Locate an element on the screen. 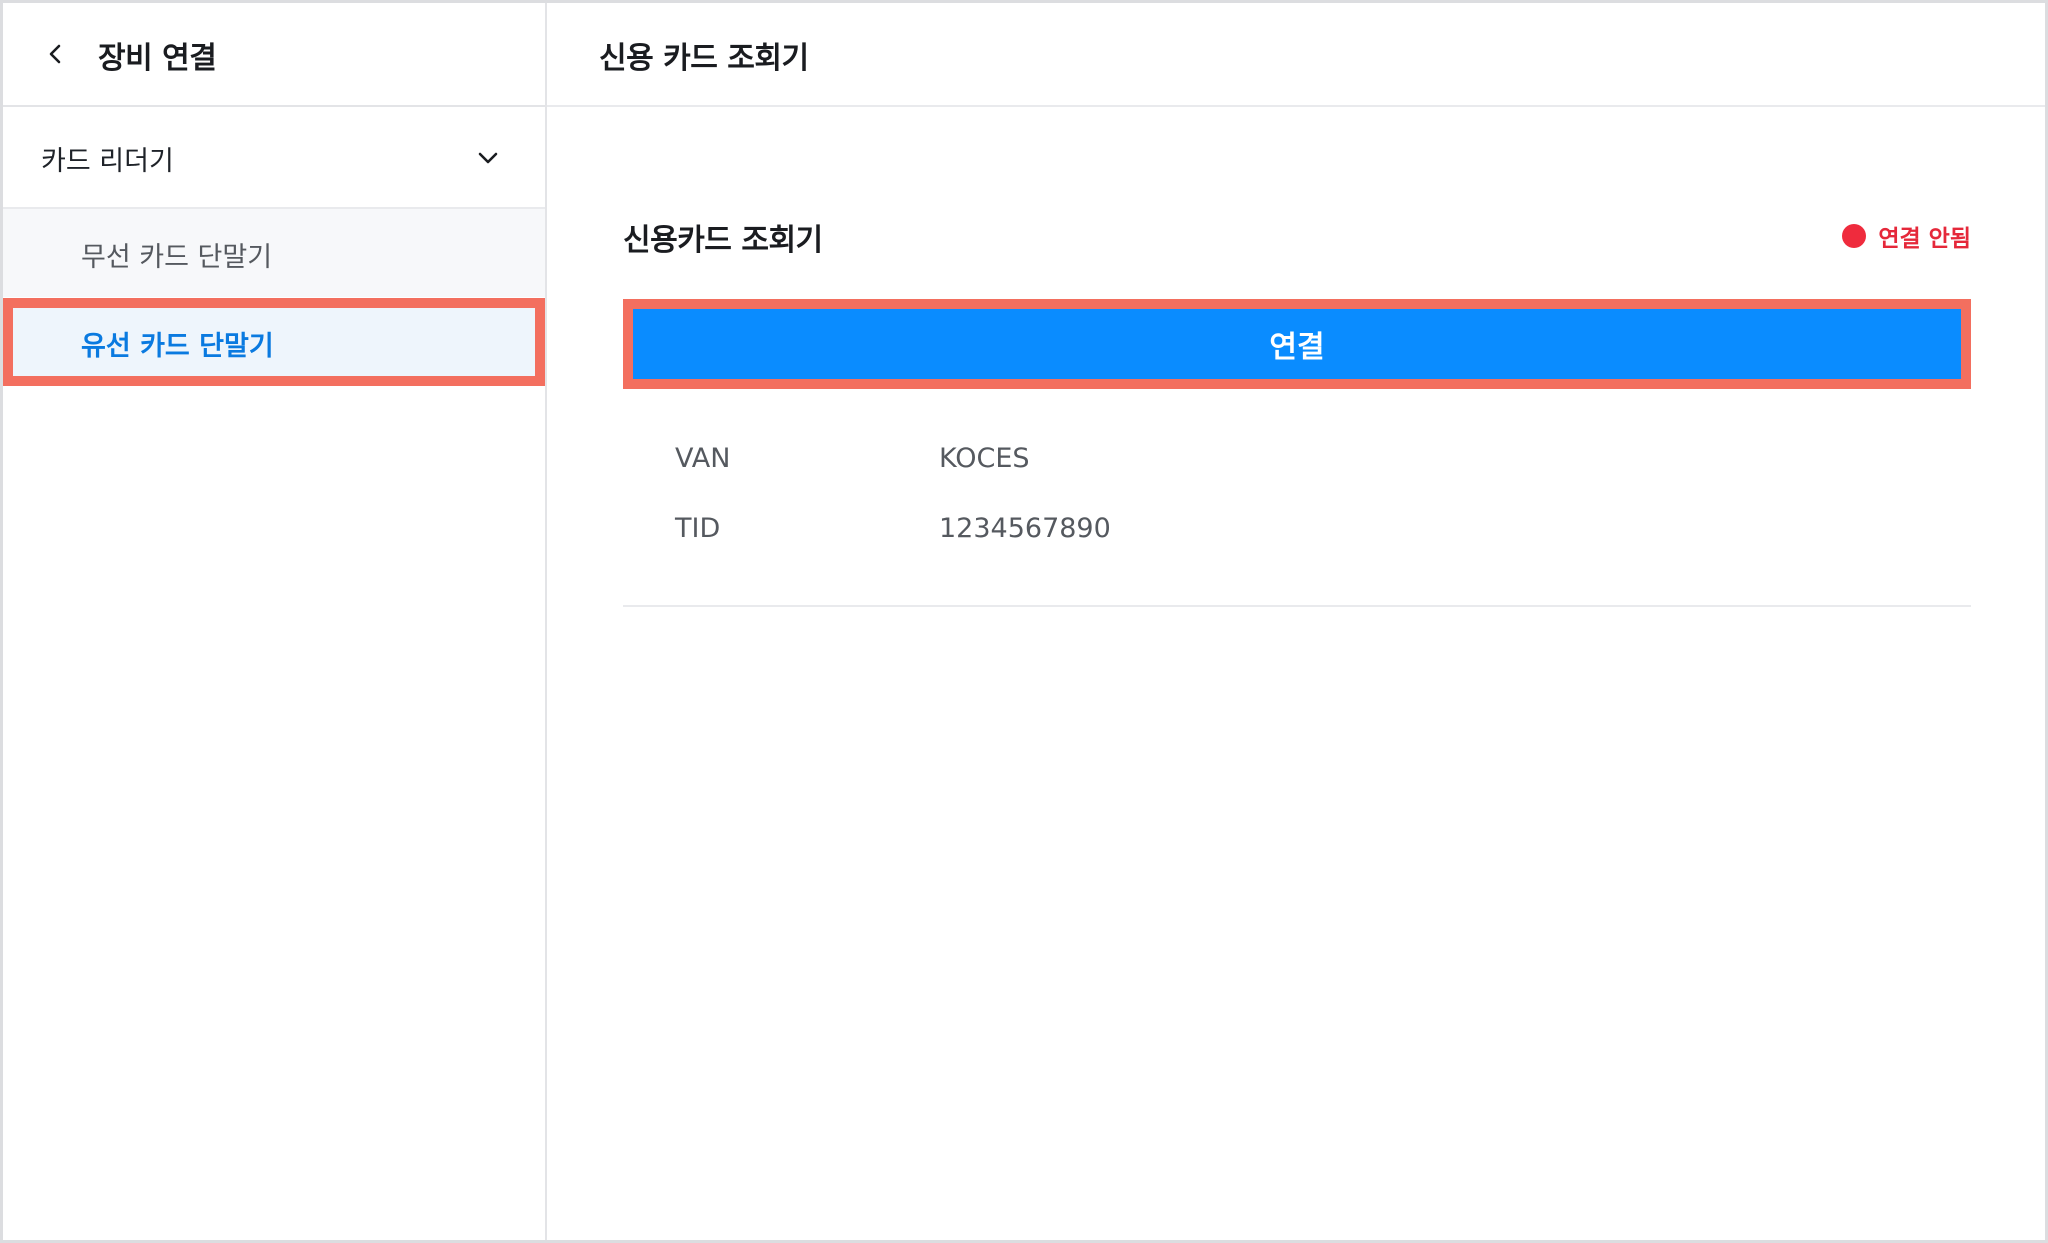 The image size is (2048, 1243). sidebar-section-card-reader: 카드 리더기 is located at coordinates (274, 158).